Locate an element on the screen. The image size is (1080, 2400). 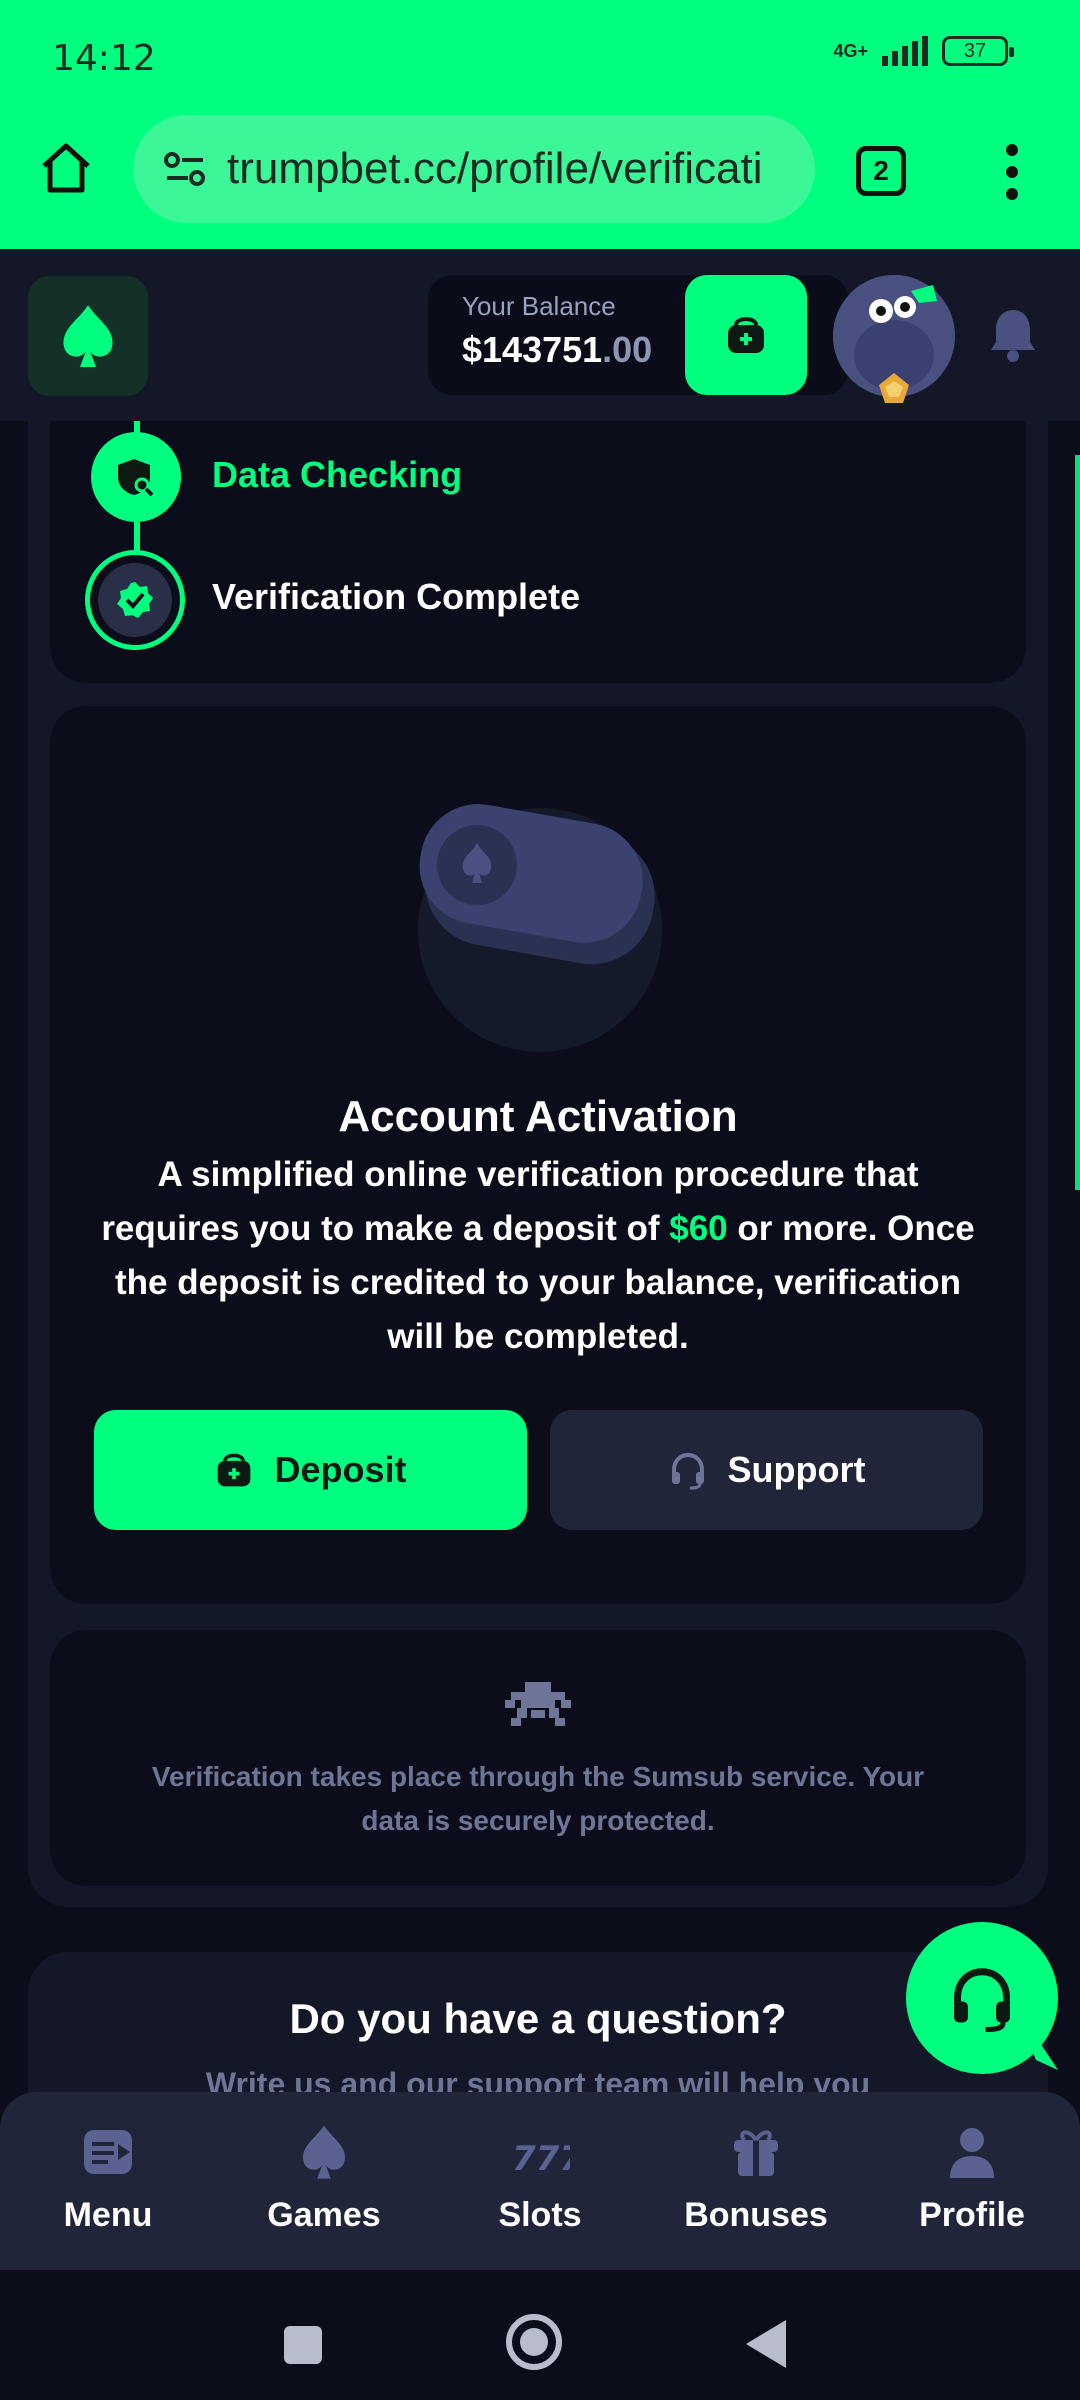
nav-item-profile: Profile is located at coordinates (972, 2181).